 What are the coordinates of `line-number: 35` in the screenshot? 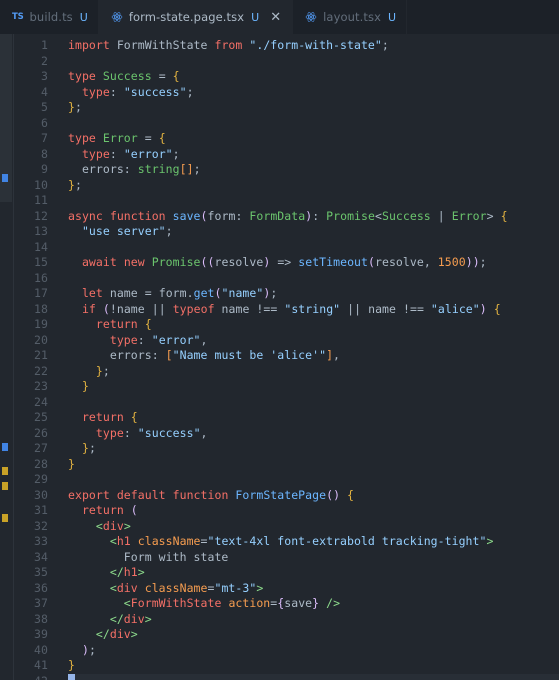 It's located at (40, 572).